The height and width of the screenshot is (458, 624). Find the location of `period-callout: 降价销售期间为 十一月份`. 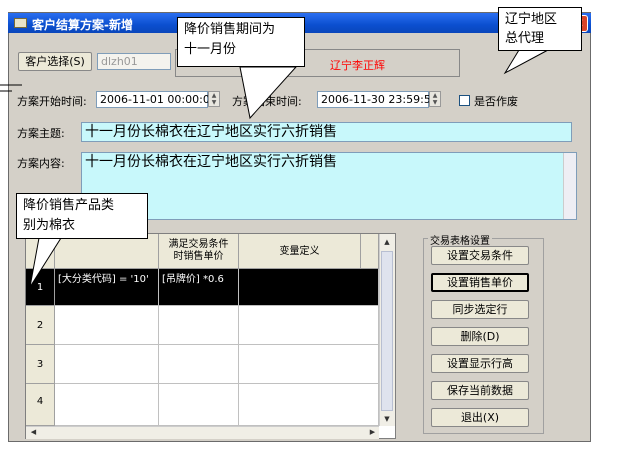

period-callout: 降价销售期间为 十一月份 is located at coordinates (241, 42).